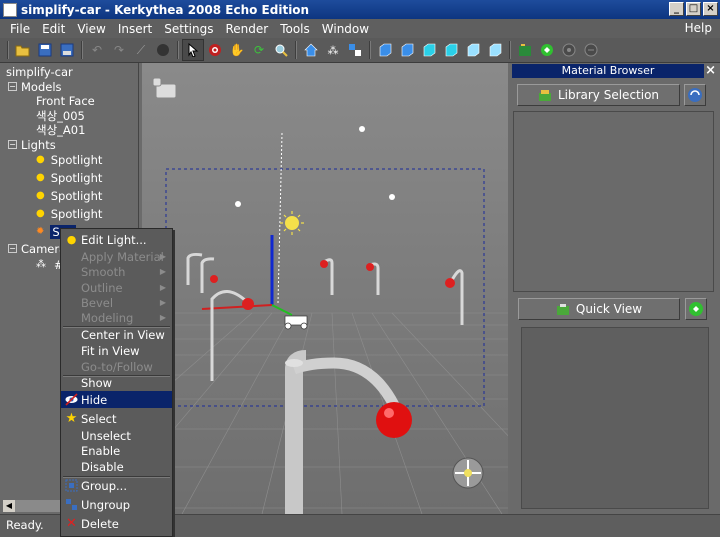  I want to click on tree-lights-node: − Lights, so click(32, 144).